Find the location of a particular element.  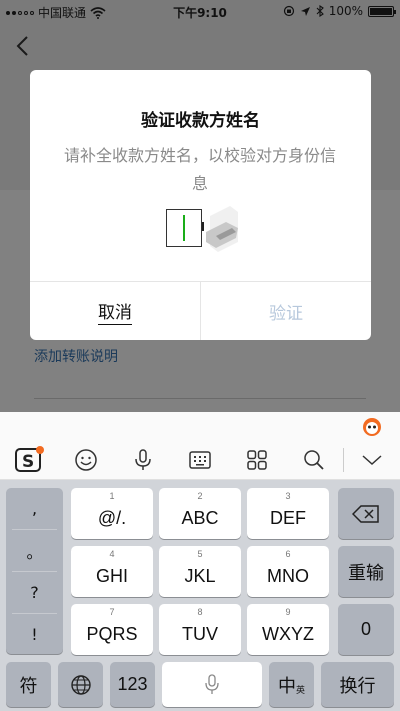

text-cursor is located at coordinates (184, 228).